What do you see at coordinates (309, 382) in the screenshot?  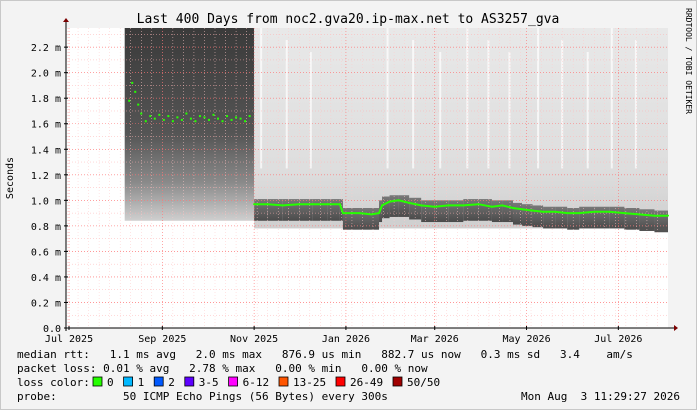 I see `loss-color-label: 13-25` at bounding box center [309, 382].